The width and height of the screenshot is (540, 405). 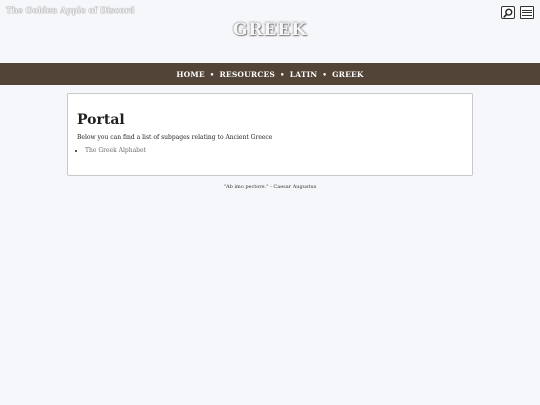 What do you see at coordinates (101, 120) in the screenshot?
I see `page-heading: Portal` at bounding box center [101, 120].